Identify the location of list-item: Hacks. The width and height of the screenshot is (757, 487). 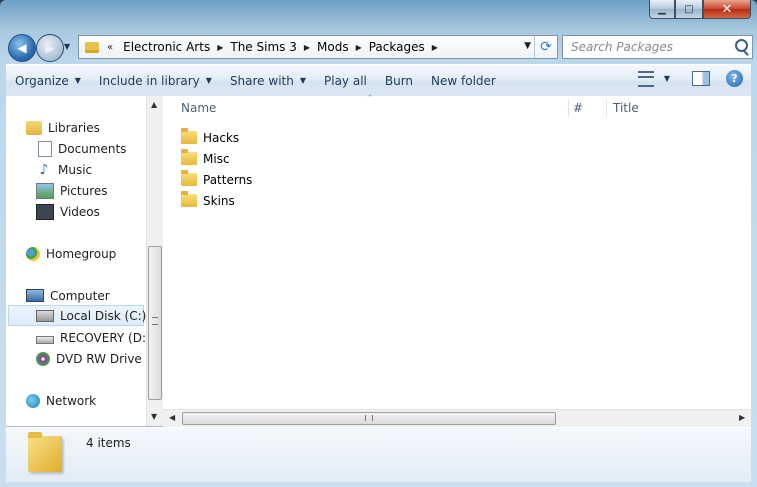
(210, 137).